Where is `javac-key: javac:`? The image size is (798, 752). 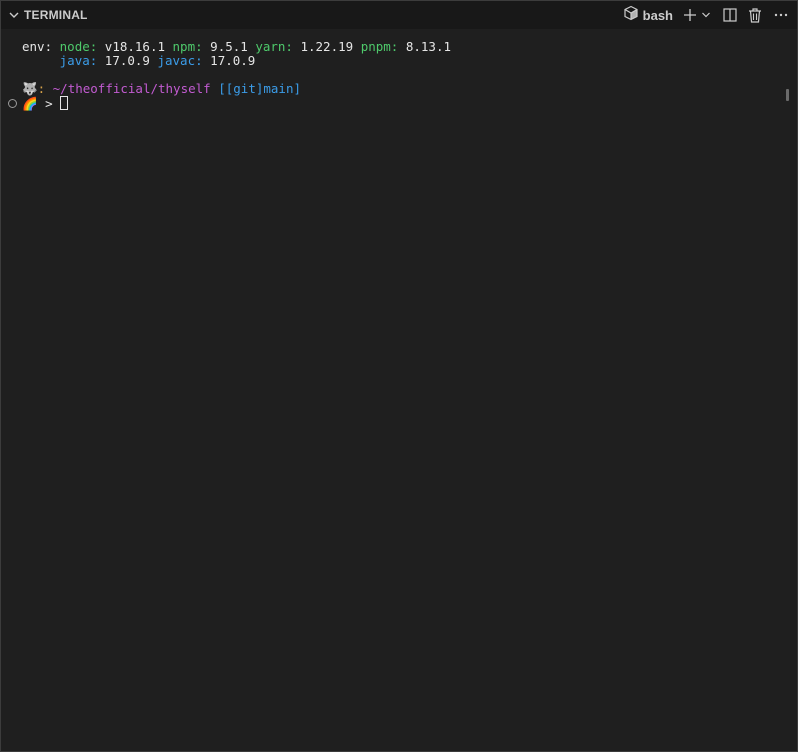 javac-key: javac: is located at coordinates (184, 60).